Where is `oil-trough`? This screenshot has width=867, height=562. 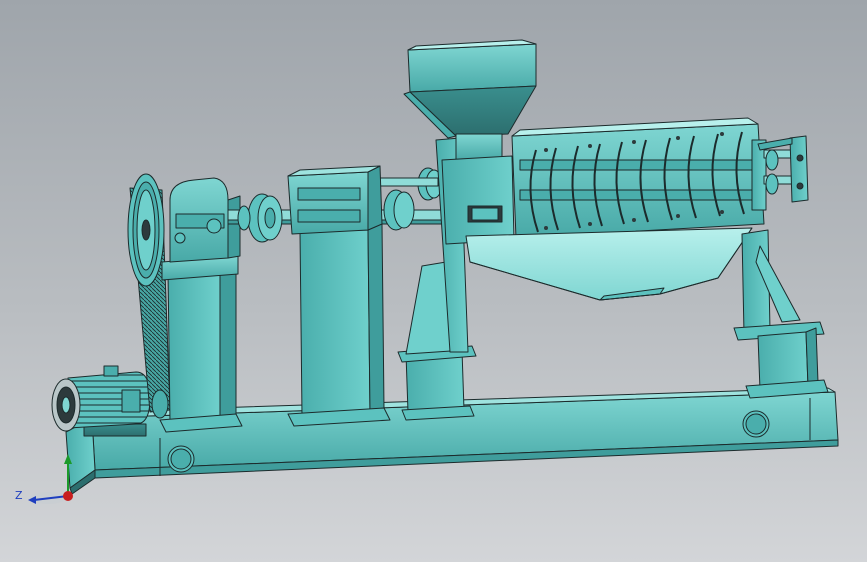 oil-trough is located at coordinates (609, 264).